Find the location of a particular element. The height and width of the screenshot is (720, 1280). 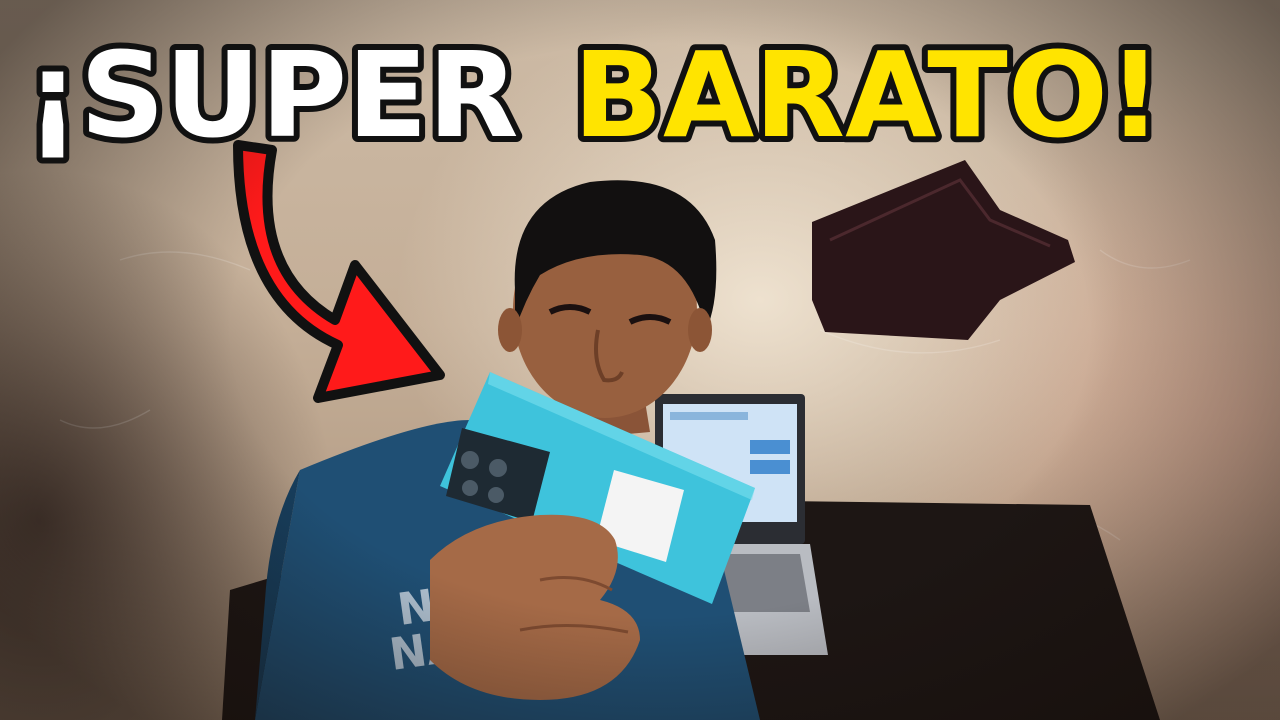

headline-white: ¡SUPER is located at coordinates (272, 95).